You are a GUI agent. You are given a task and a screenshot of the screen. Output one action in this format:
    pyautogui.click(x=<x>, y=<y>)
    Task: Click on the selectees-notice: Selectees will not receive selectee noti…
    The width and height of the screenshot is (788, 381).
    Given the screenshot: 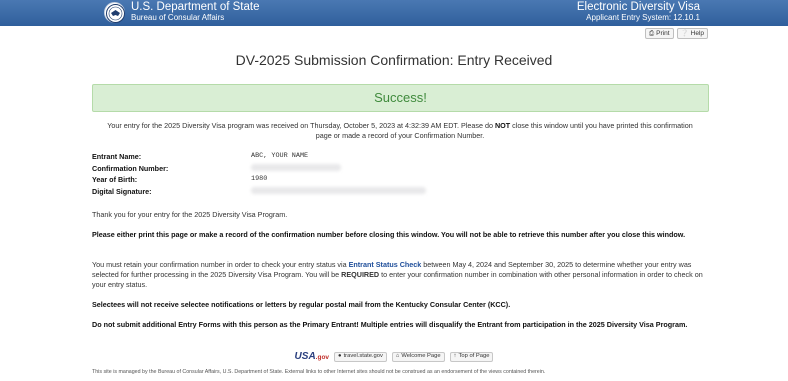 What is the action you would take?
    pyautogui.click(x=301, y=304)
    